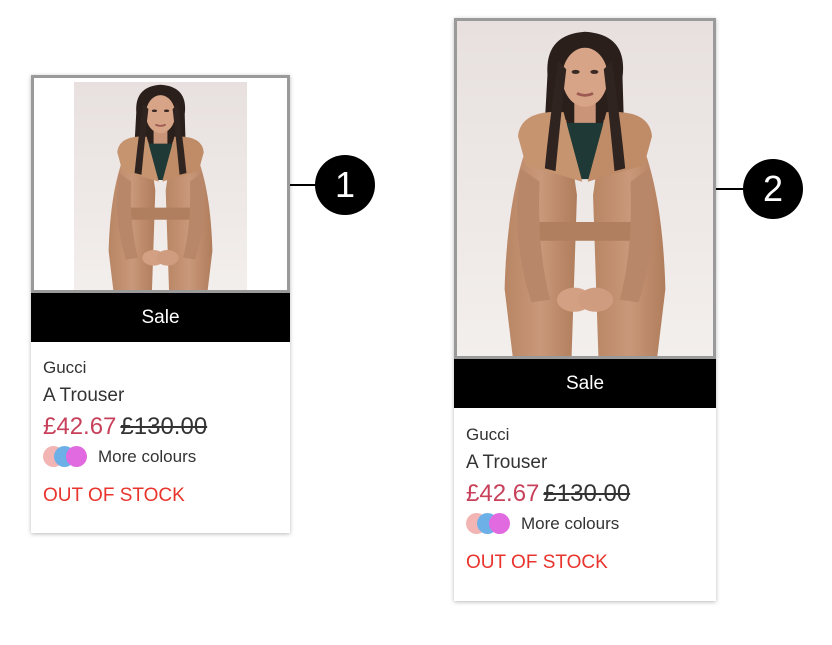 Image resolution: width=832 pixels, height=645 pixels. I want to click on callout-badge-1: 1, so click(345, 185).